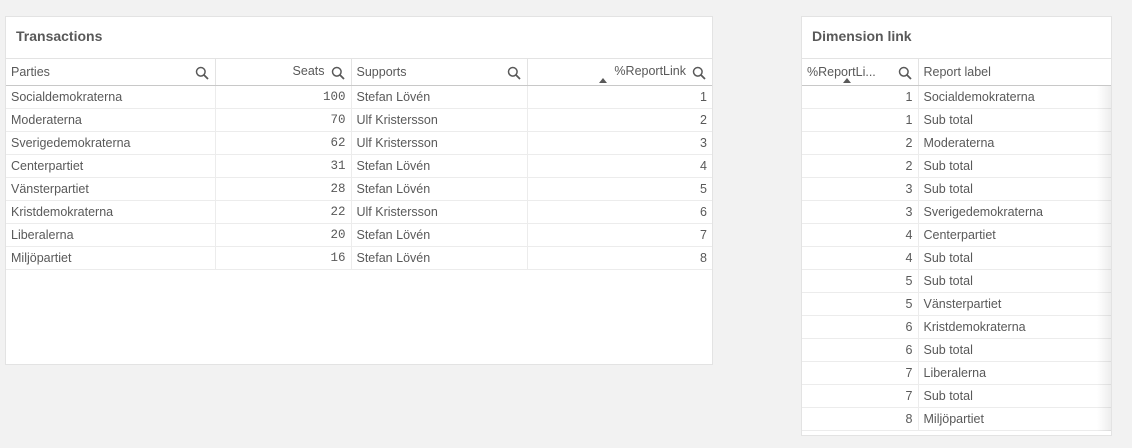 The image size is (1132, 448). I want to click on table-row: 6 Kristdemokraterna, so click(956, 327).